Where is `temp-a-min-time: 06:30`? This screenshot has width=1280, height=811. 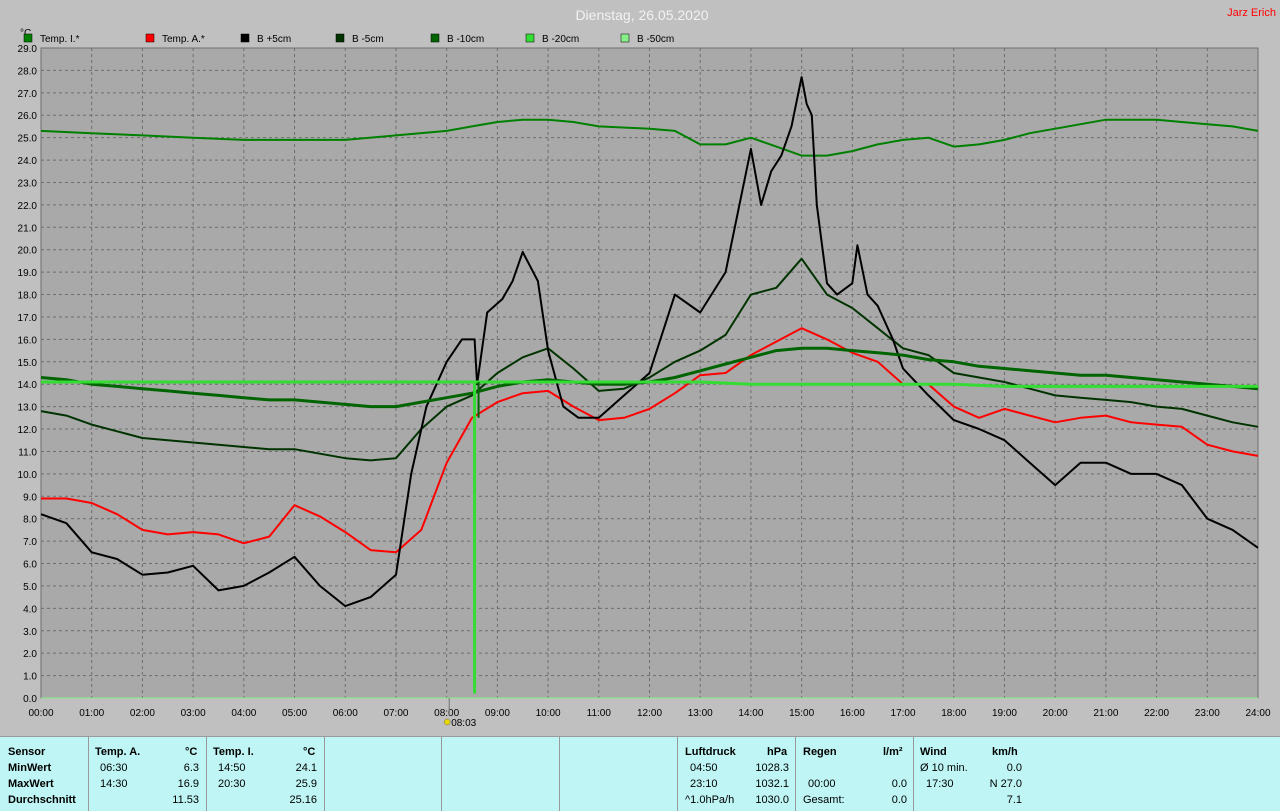
temp-a-min-time: 06:30 is located at coordinates (114, 768).